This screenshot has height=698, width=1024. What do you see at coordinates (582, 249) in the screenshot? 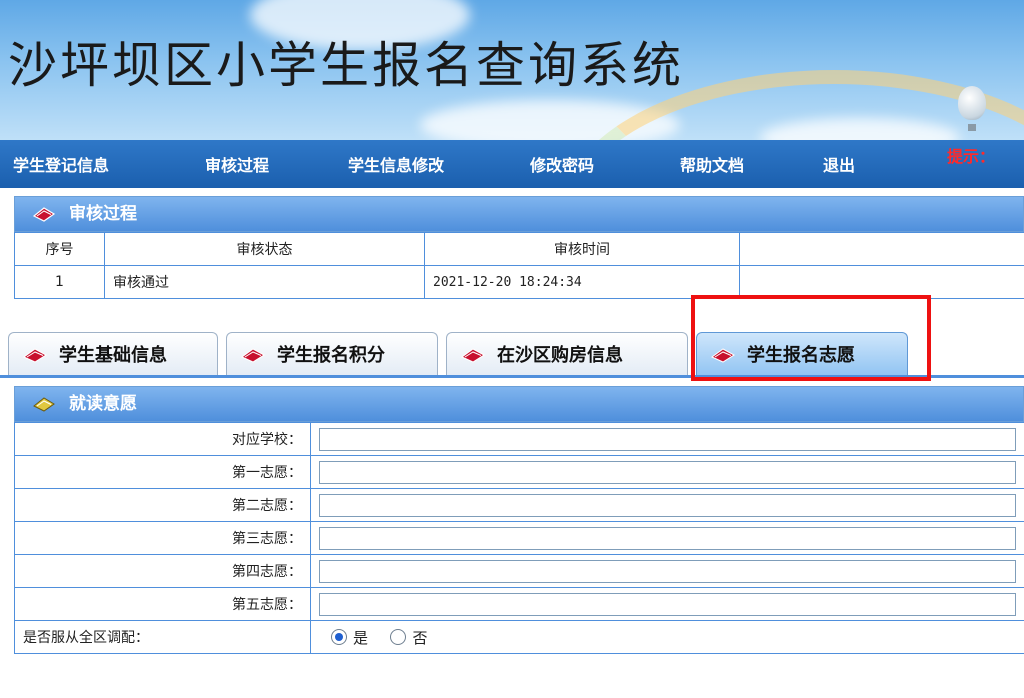
I see `col-header-time: 审核时间` at bounding box center [582, 249].